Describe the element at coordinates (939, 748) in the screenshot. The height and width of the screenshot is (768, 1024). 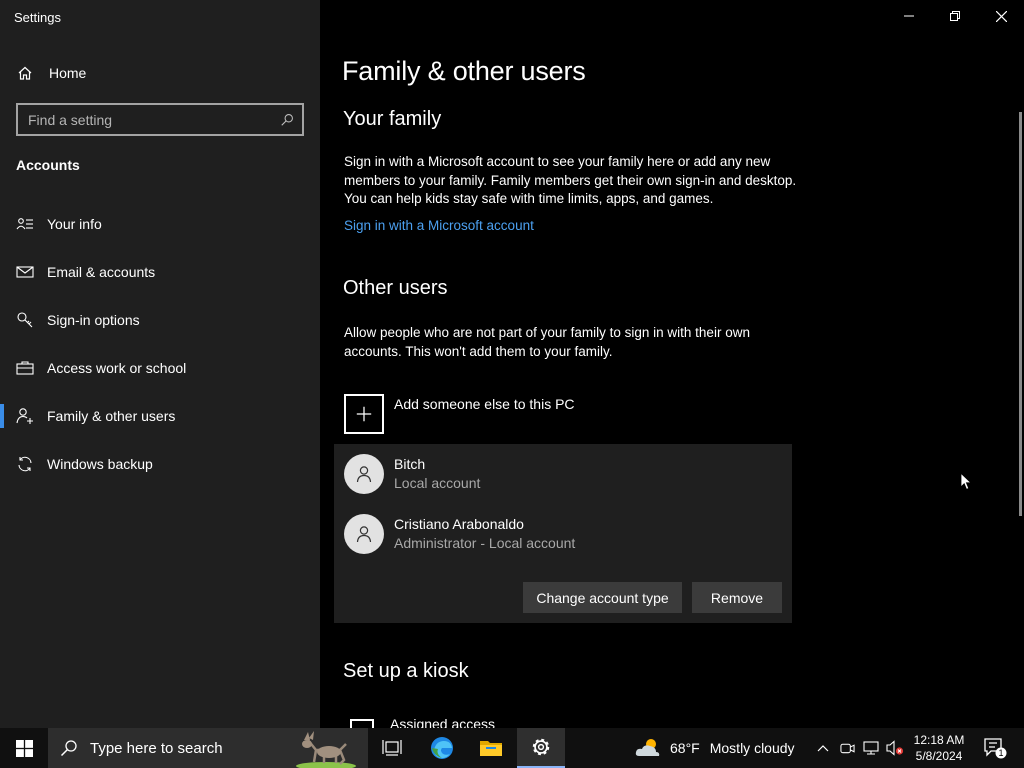
I see `clock: 12:18 AM 5/8/2024` at that location.